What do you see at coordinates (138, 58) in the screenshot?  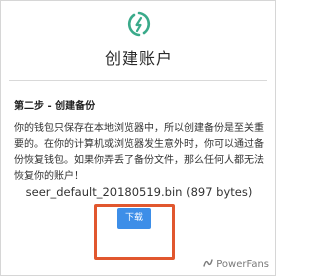 I see `page-title: 创建账户` at bounding box center [138, 58].